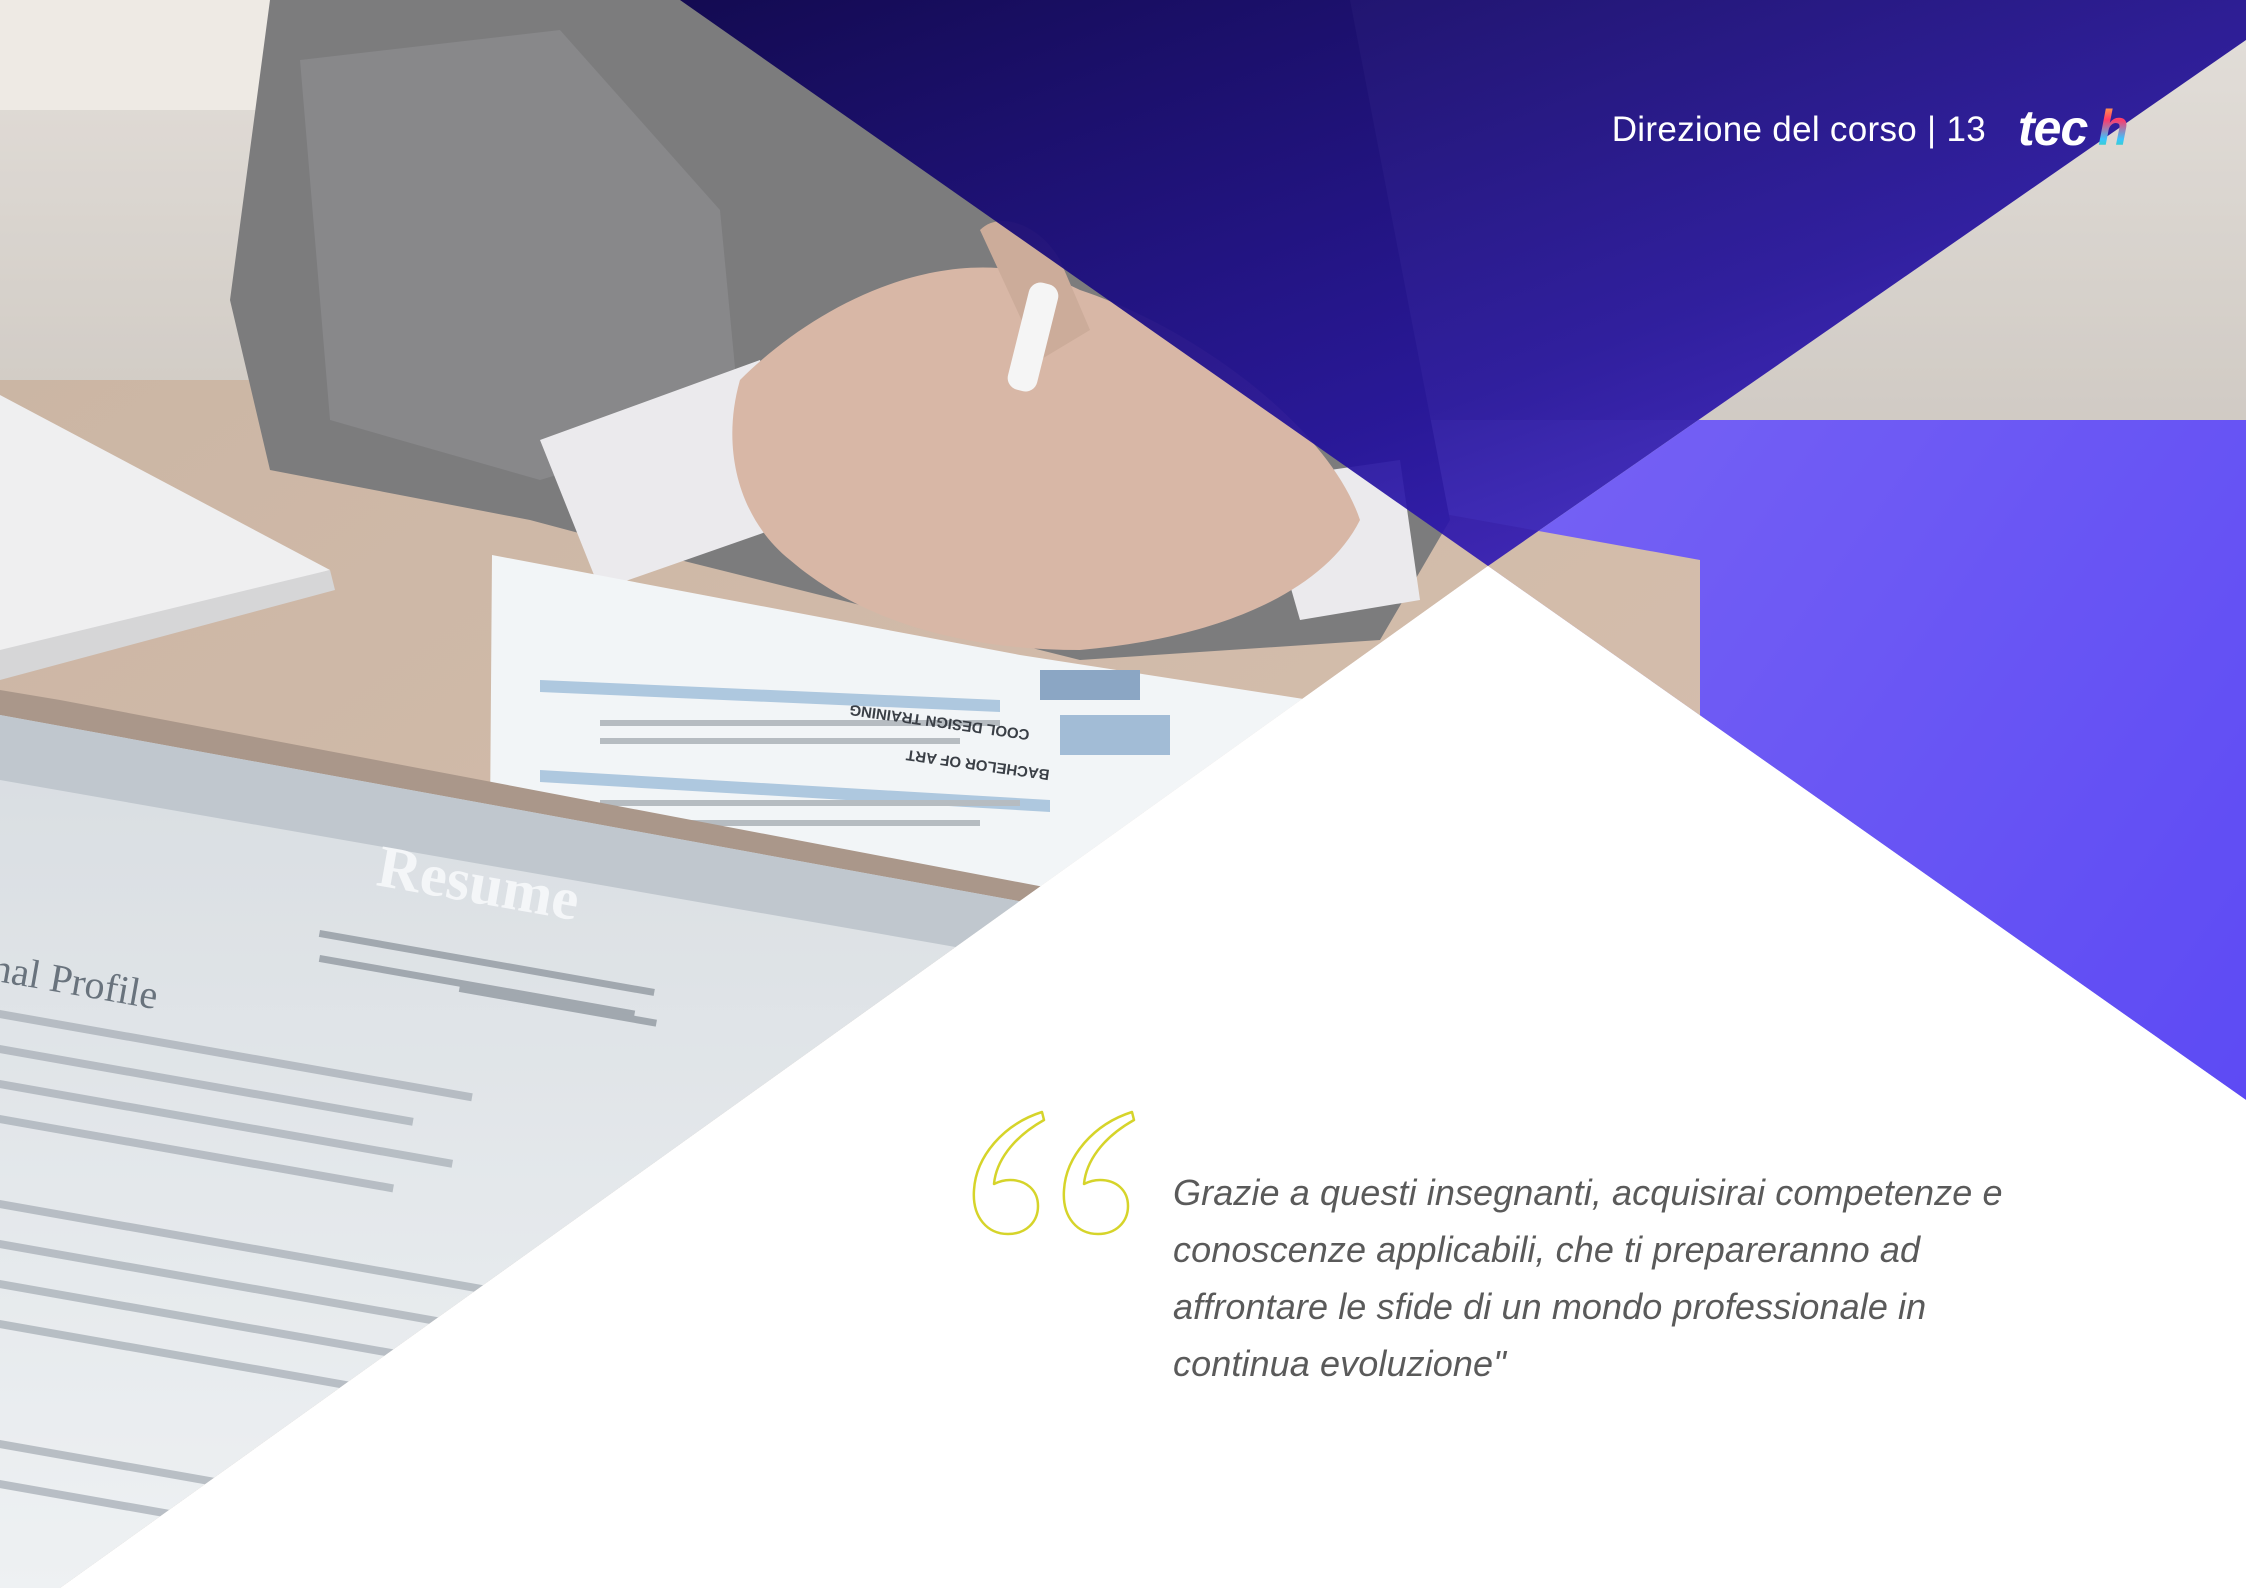 This screenshot has height=1588, width=2246. I want to click on document-subheading: COOL DESIGN TRAINING, so click(940, 722).